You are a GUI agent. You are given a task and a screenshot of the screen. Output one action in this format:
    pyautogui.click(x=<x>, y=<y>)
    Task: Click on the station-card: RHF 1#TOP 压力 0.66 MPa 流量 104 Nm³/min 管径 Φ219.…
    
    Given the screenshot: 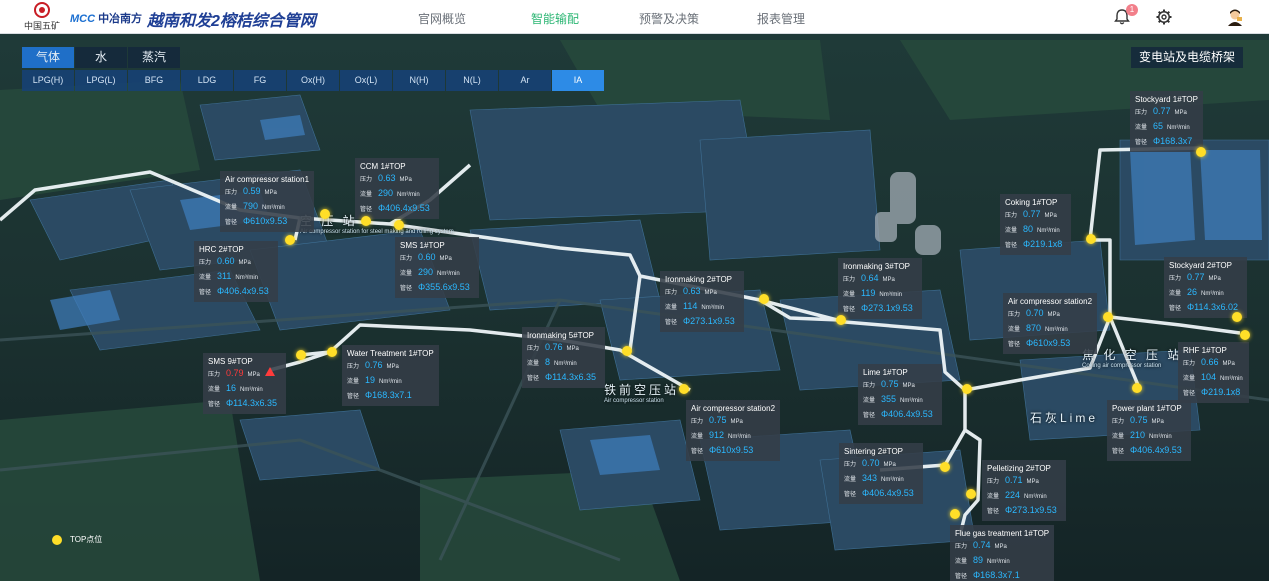 What is the action you would take?
    pyautogui.click(x=1214, y=372)
    